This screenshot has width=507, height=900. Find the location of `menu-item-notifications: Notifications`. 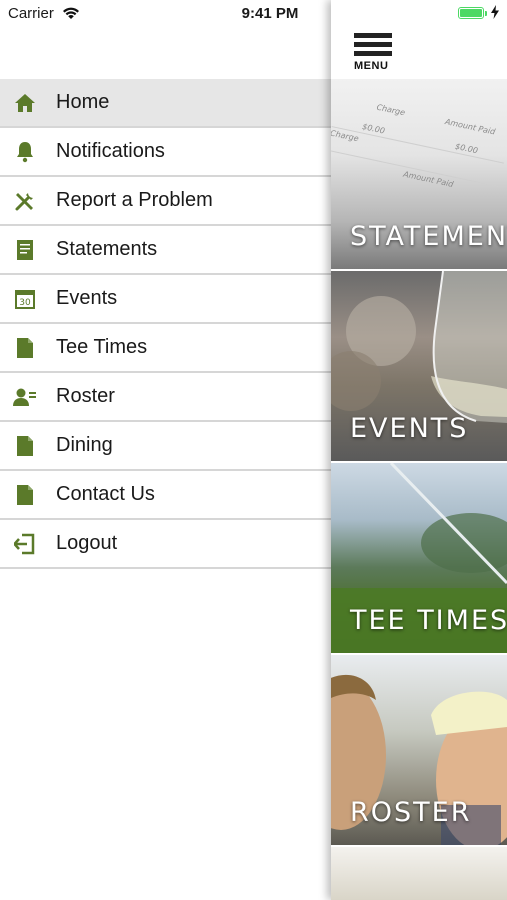

menu-item-notifications: Notifications is located at coordinates (165, 152).